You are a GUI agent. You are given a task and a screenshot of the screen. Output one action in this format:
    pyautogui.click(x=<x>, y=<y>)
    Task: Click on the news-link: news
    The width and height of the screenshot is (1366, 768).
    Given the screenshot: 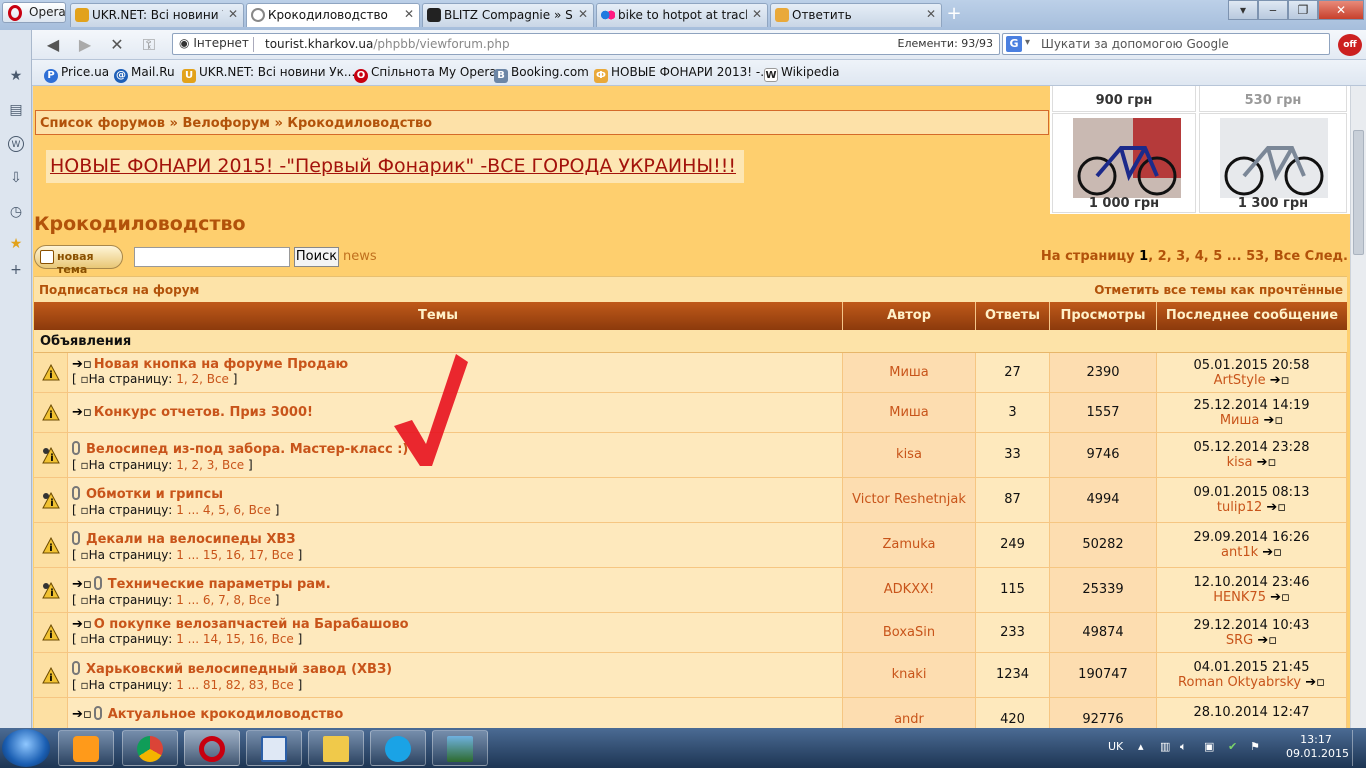 What is the action you would take?
    pyautogui.click(x=360, y=256)
    